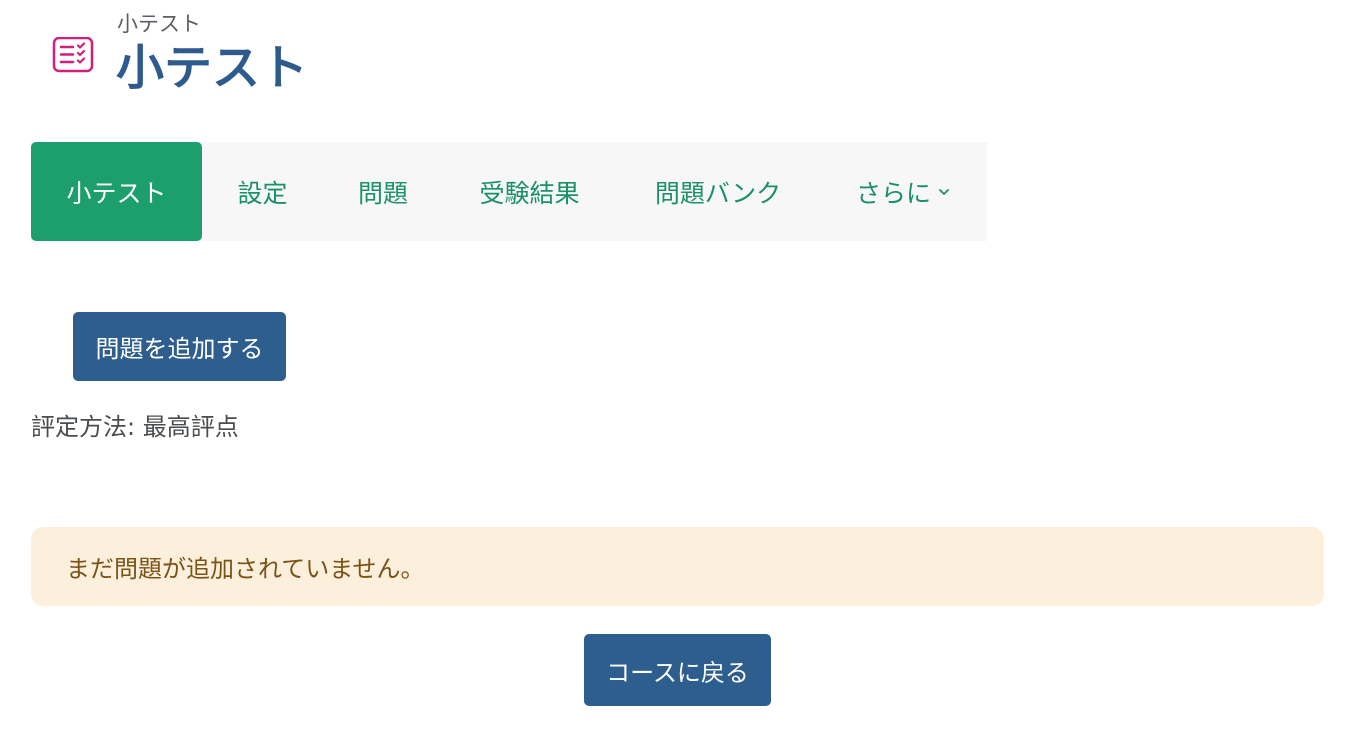 This screenshot has width=1362, height=754. What do you see at coordinates (179, 346) in the screenshot?
I see `add-question-button: 問題を追加する` at bounding box center [179, 346].